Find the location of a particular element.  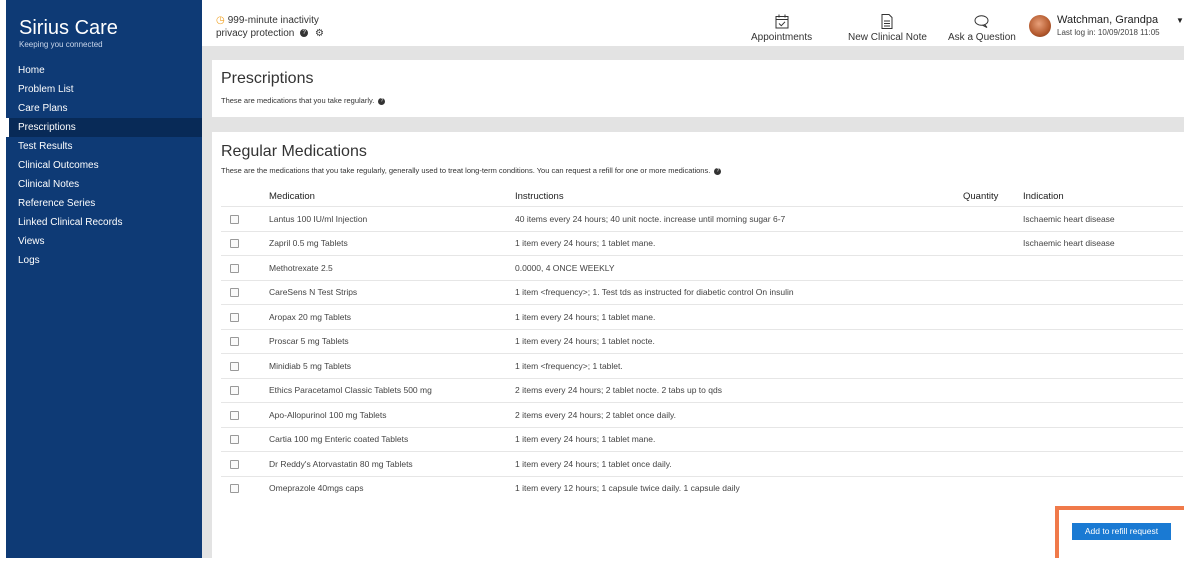

sidebar-item-clinical-notes: Clinical Notes is located at coordinates (104, 184).